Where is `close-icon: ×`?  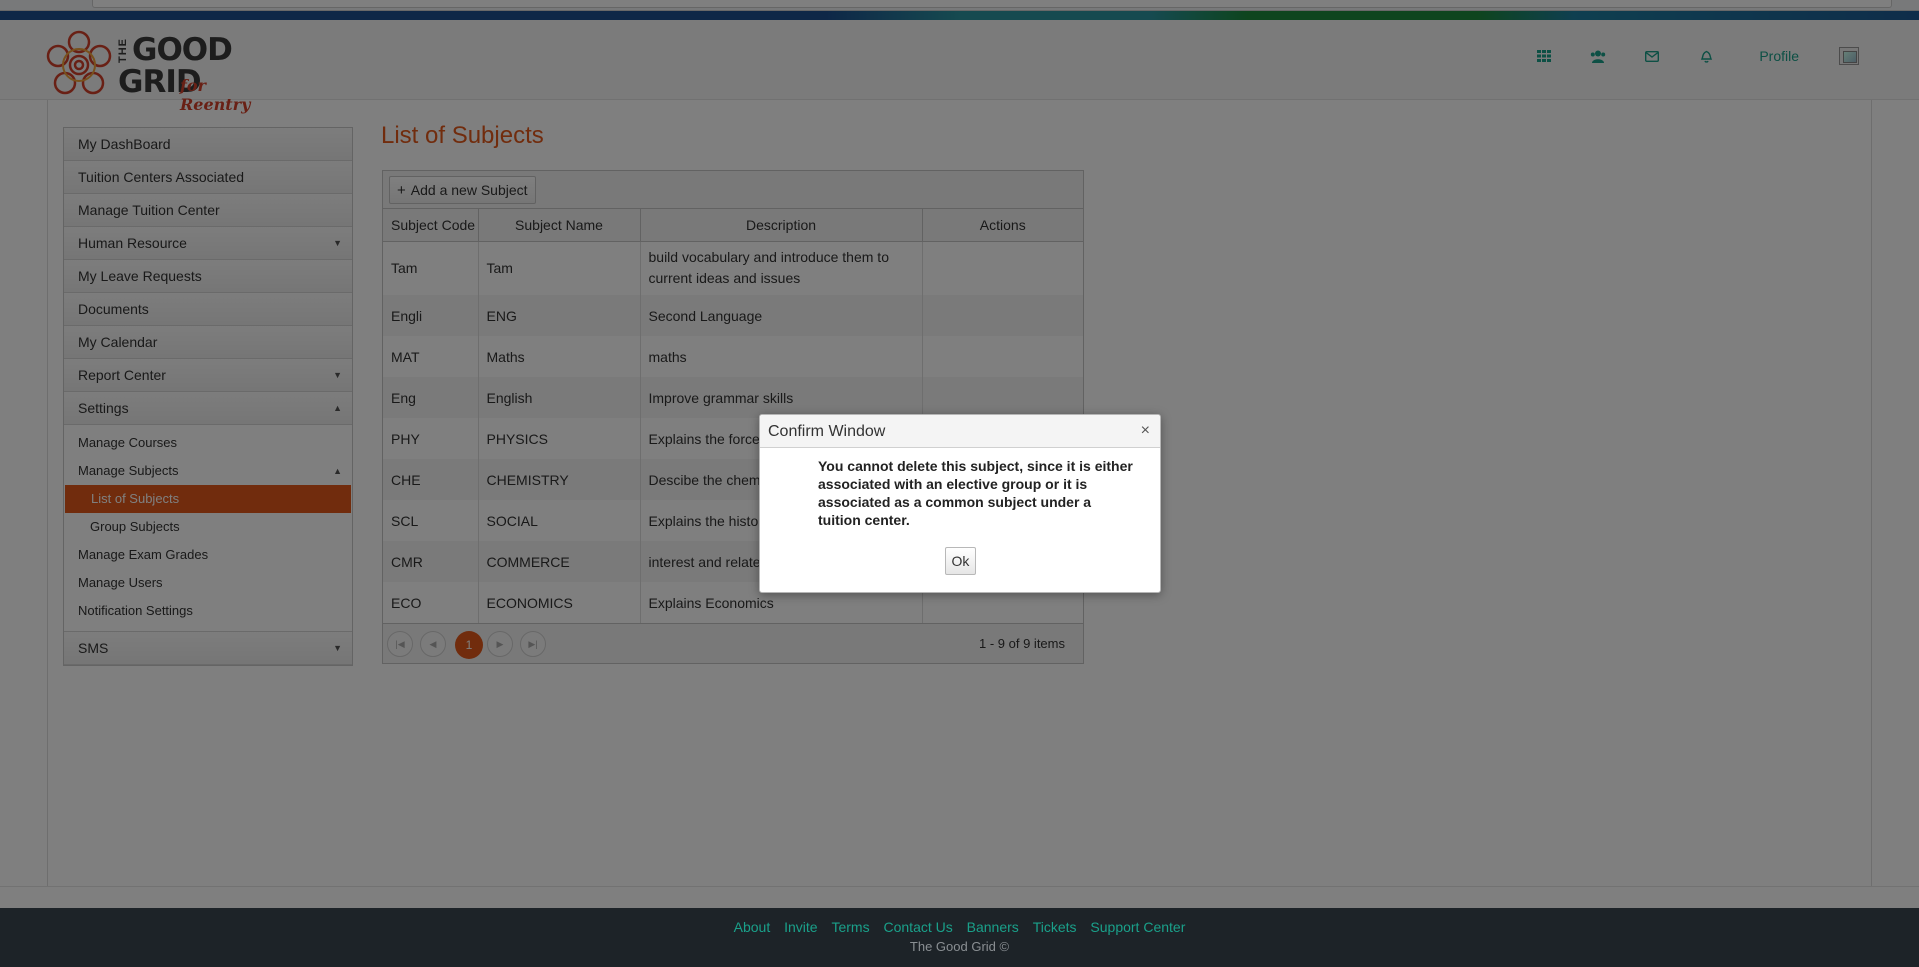
close-icon: × is located at coordinates (1145, 430).